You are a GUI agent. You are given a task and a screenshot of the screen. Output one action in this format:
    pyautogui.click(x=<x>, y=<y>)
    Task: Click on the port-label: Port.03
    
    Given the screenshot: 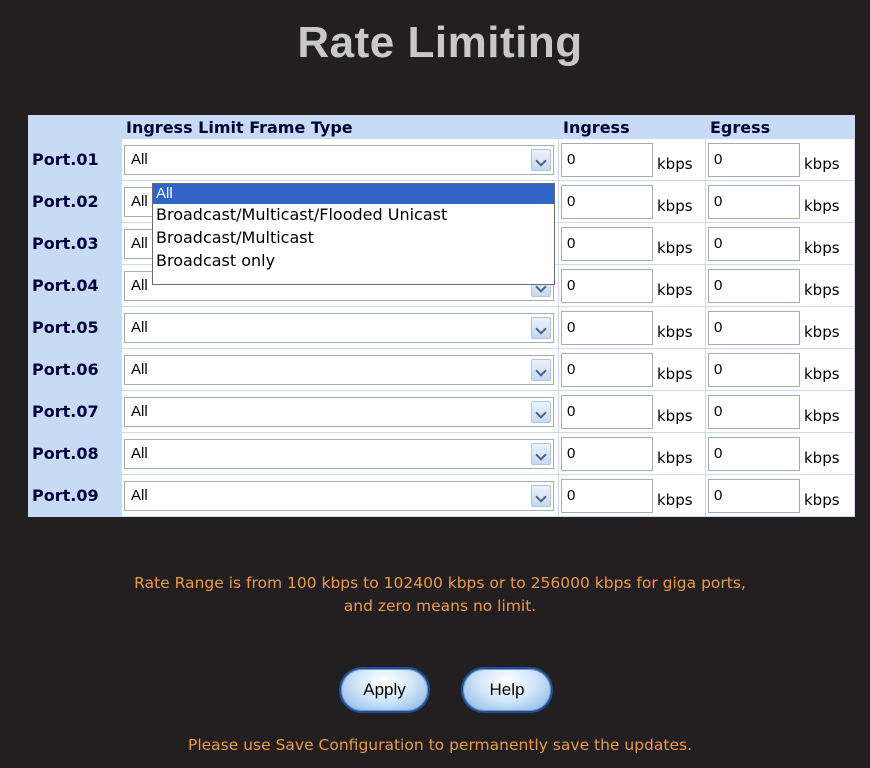 What is the action you would take?
    pyautogui.click(x=75, y=243)
    